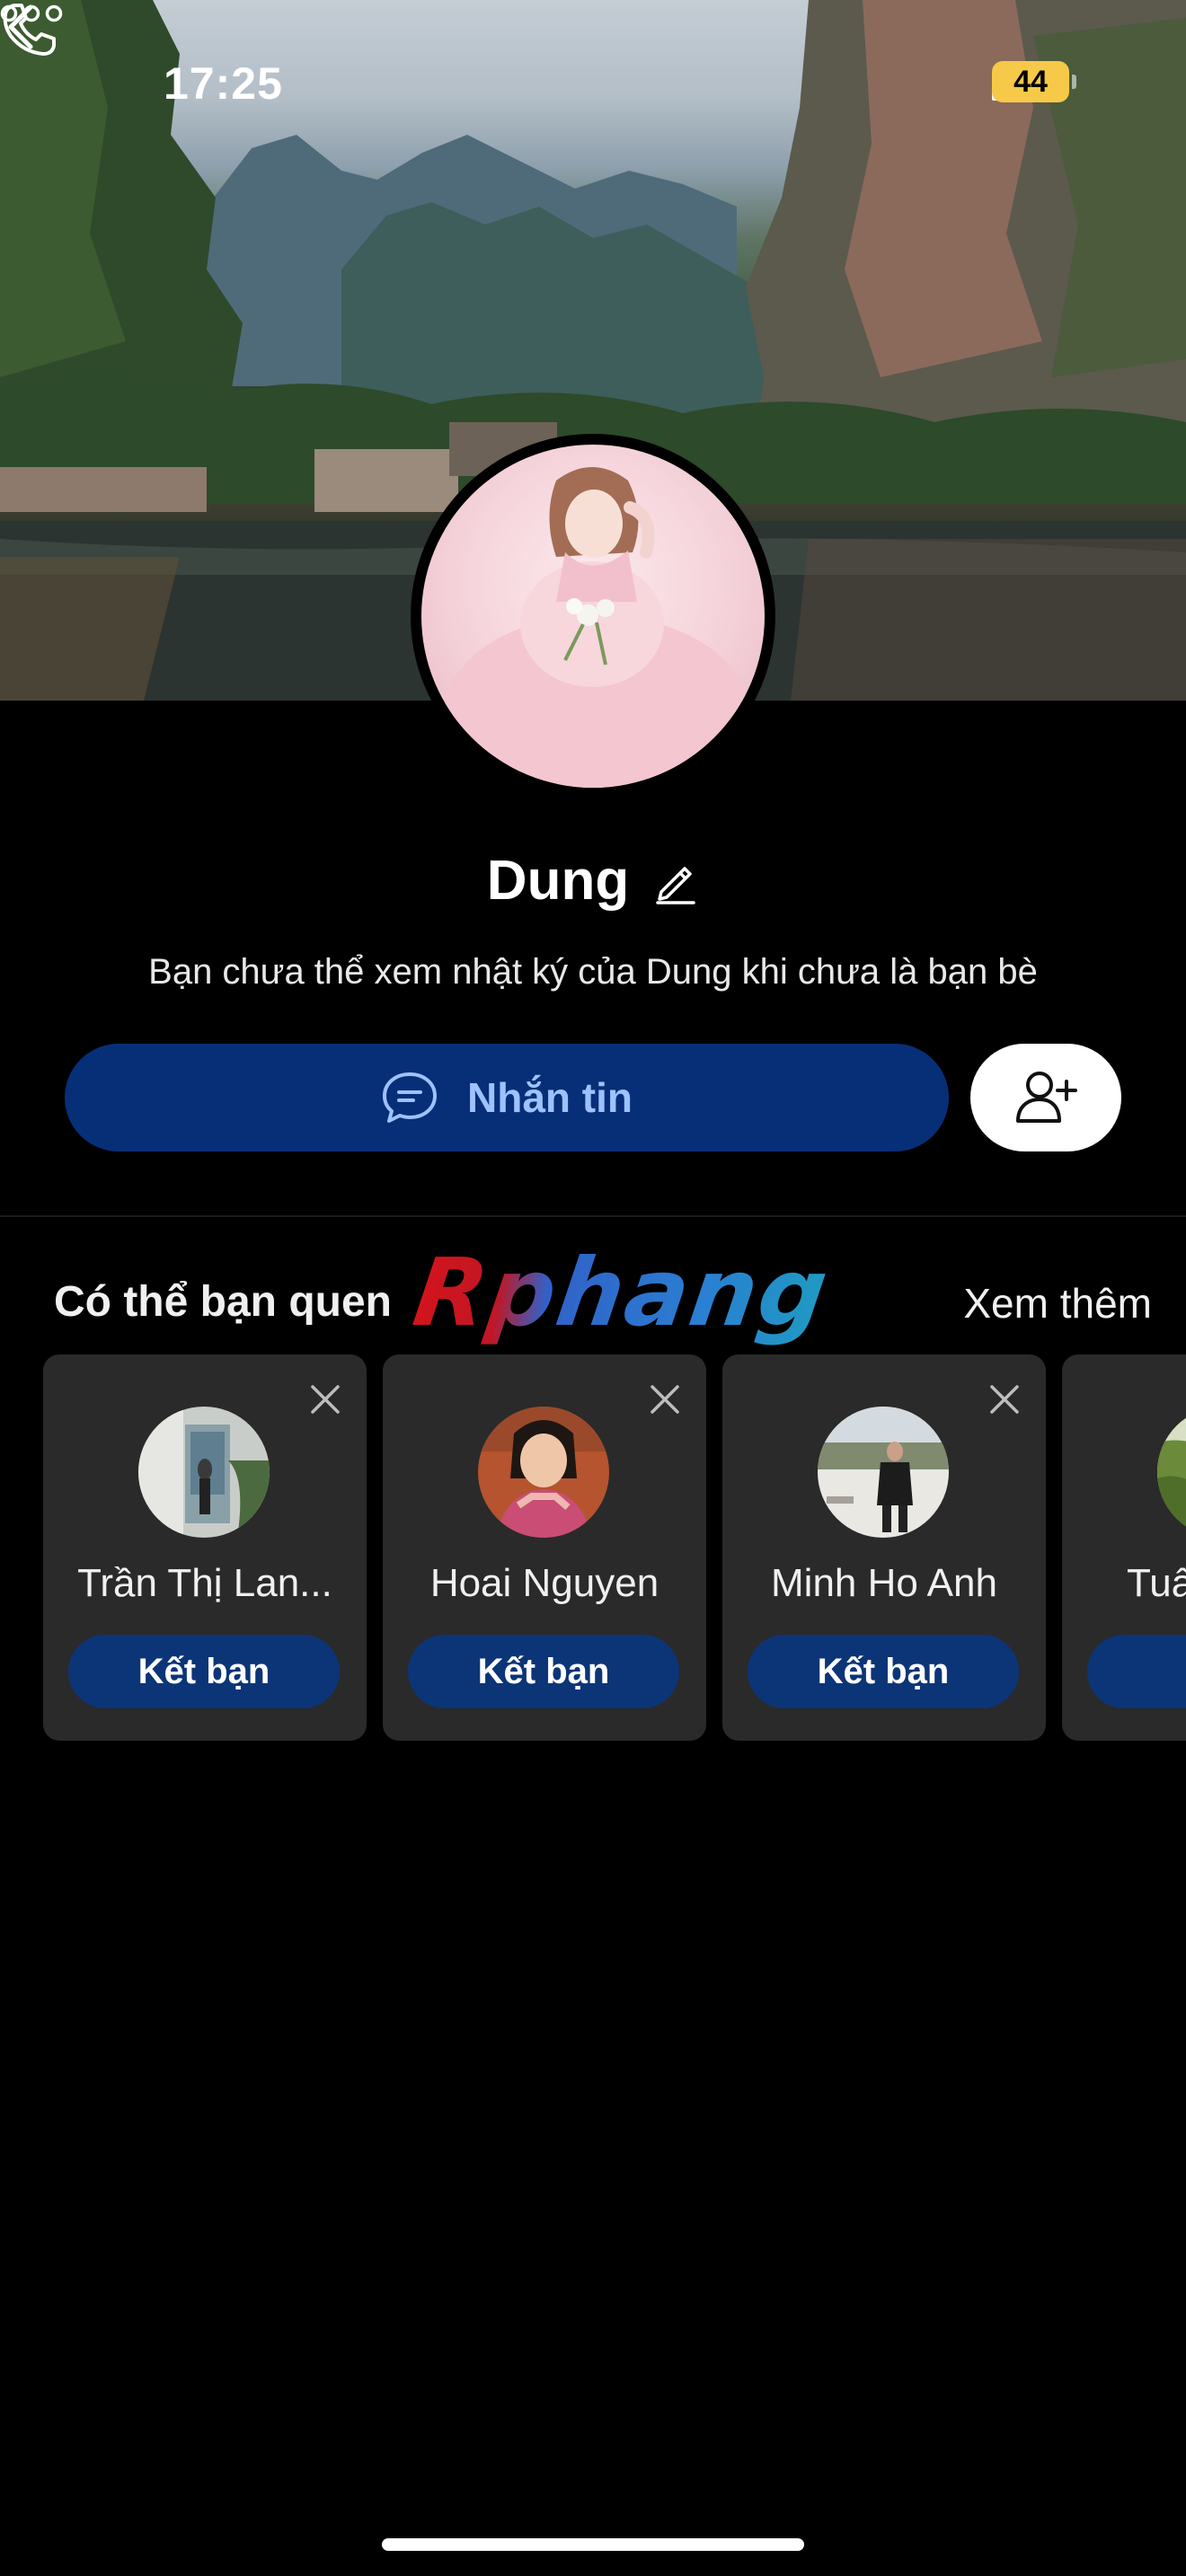  Describe the element at coordinates (596, 627) in the screenshot. I see `avatar-portrait` at that location.